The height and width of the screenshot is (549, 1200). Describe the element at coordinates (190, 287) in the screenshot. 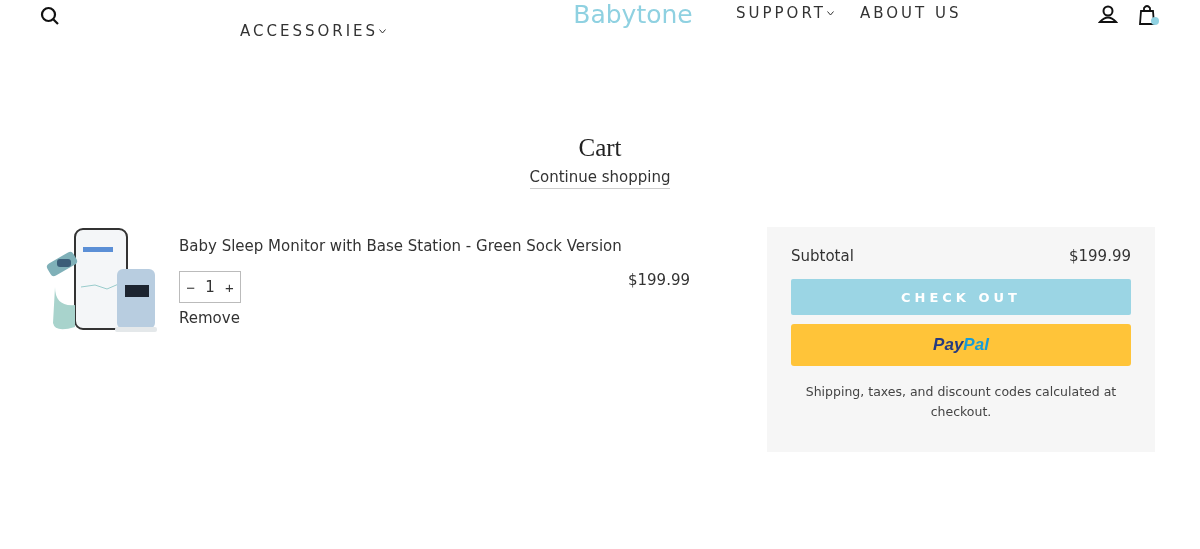

I see `decrease-button: −` at that location.